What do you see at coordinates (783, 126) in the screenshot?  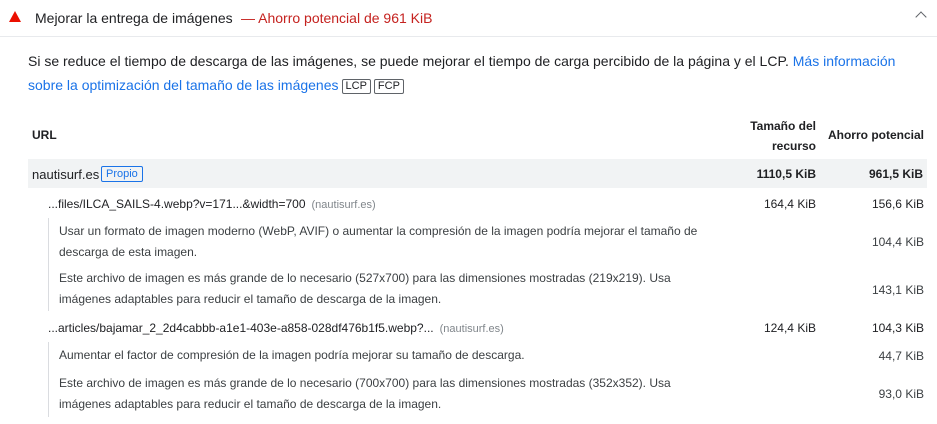 I see `column-header-size-line1: Tamaño del` at bounding box center [783, 126].